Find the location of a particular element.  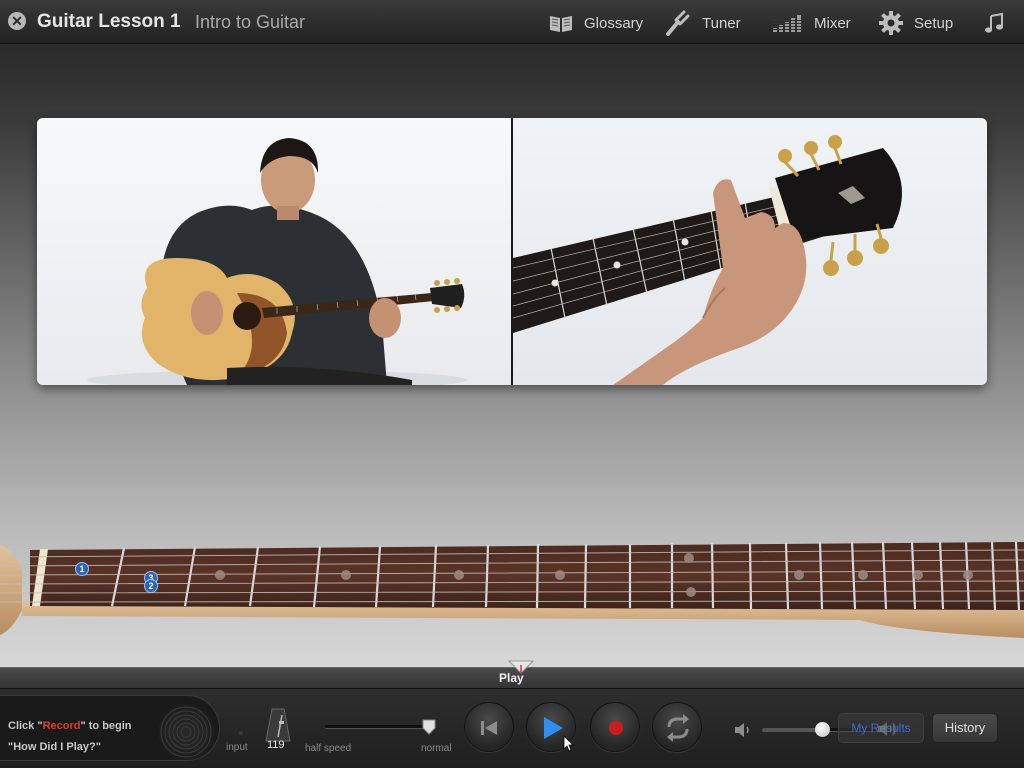

gear-icon is located at coordinates (891, 23).